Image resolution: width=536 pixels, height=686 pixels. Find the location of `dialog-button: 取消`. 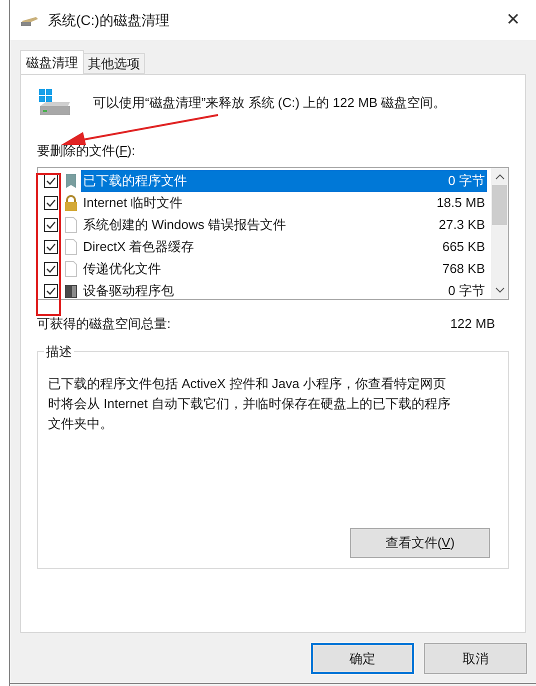

dialog-button: 取消 is located at coordinates (475, 658).